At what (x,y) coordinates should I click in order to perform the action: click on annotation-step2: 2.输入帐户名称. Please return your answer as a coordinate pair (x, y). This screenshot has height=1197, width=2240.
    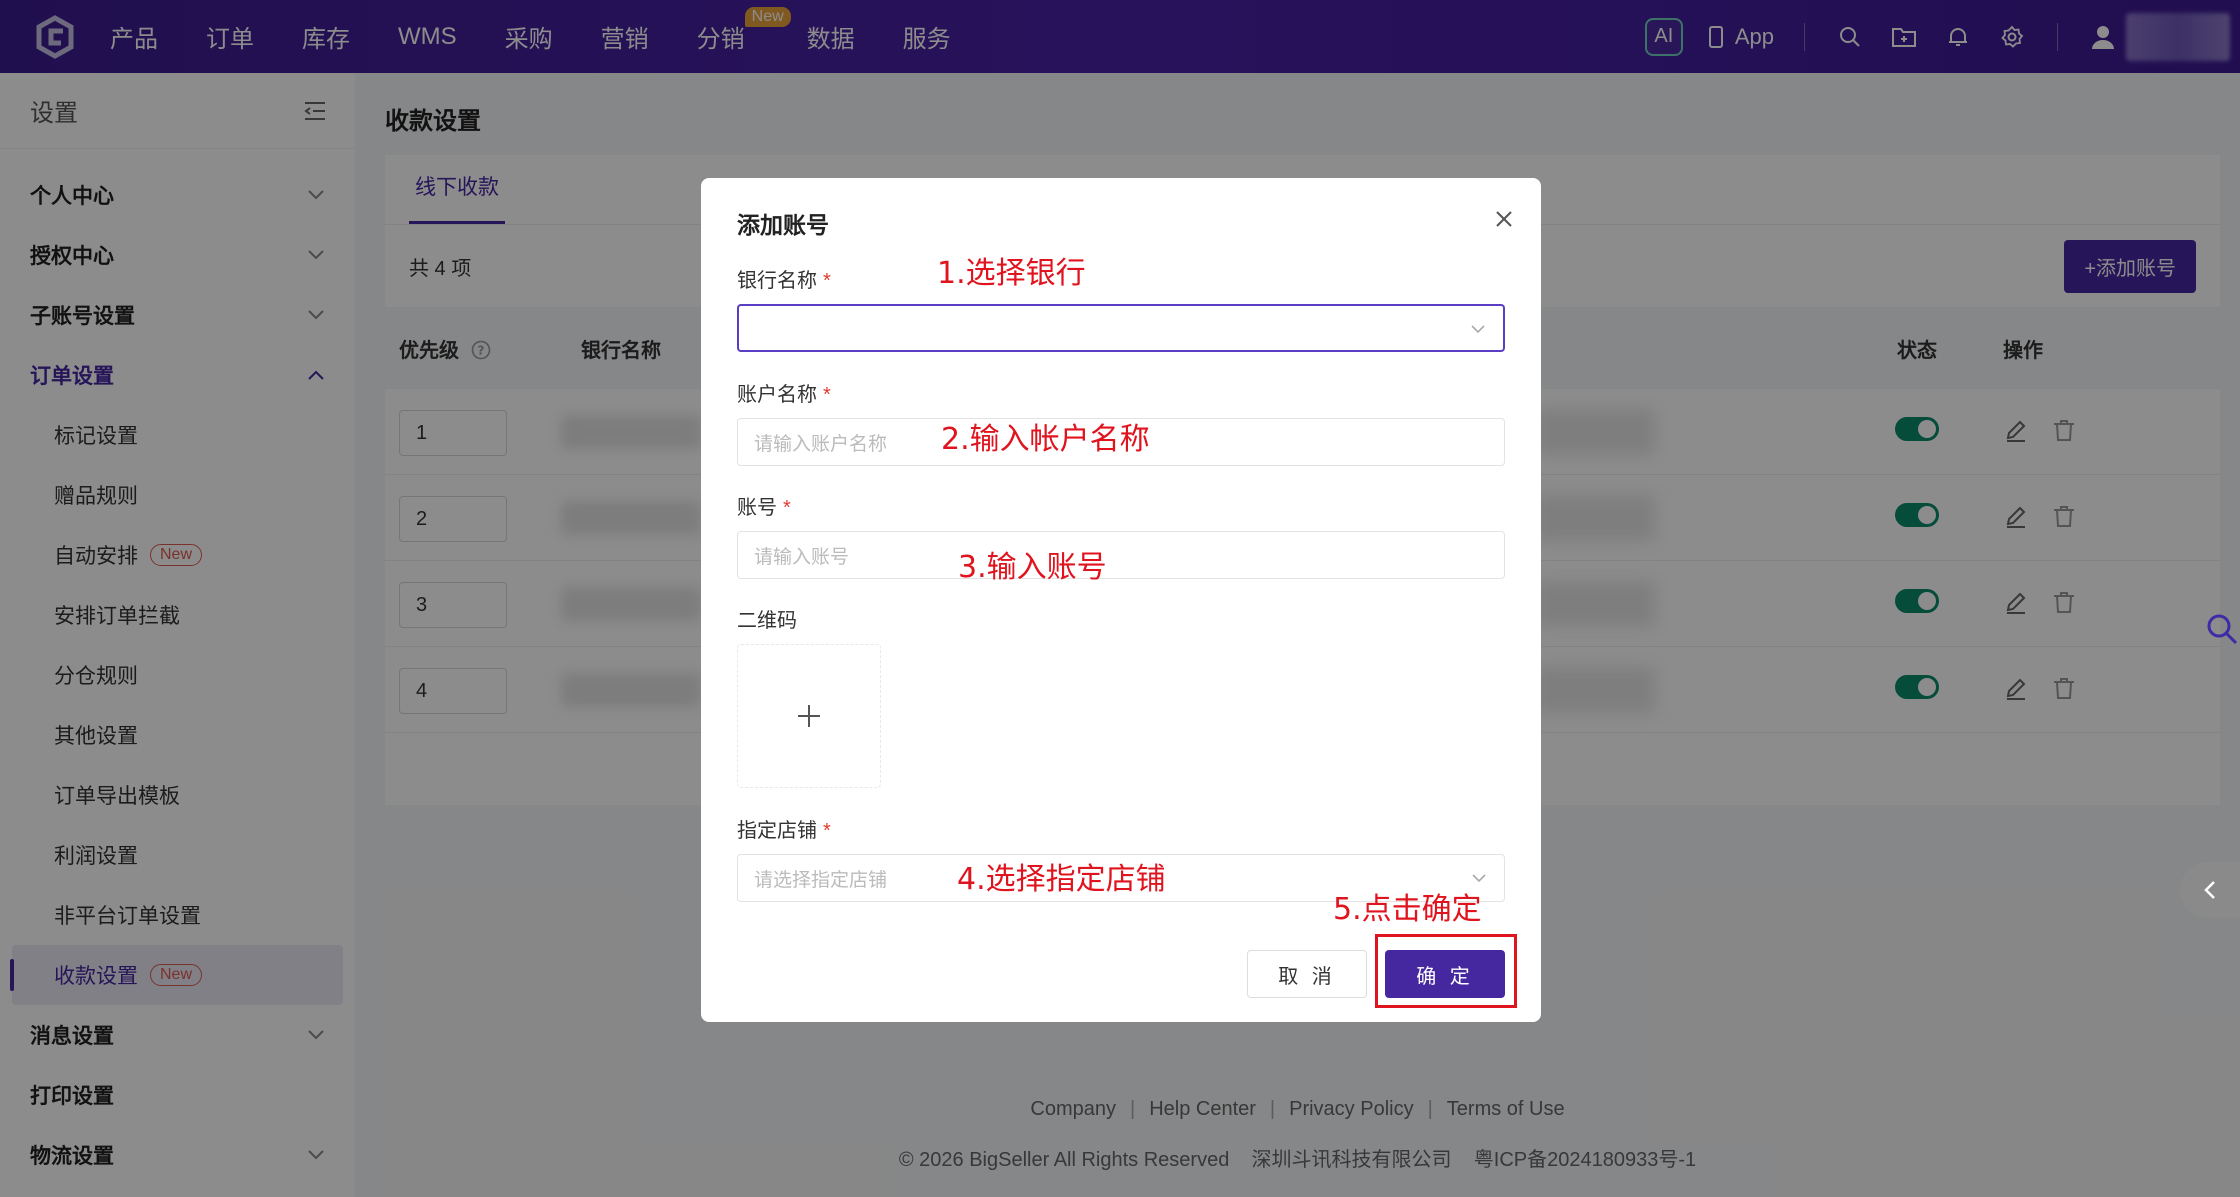
    Looking at the image, I should click on (1045, 439).